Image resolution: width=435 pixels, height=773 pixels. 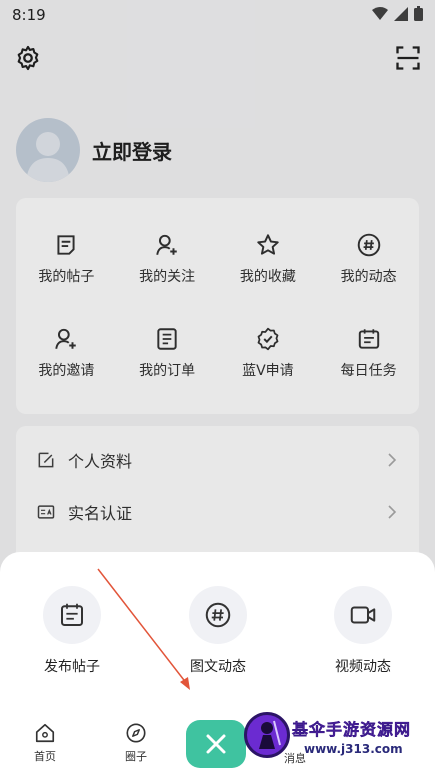 I want to click on annotation-arrow, so click(x=143, y=629).